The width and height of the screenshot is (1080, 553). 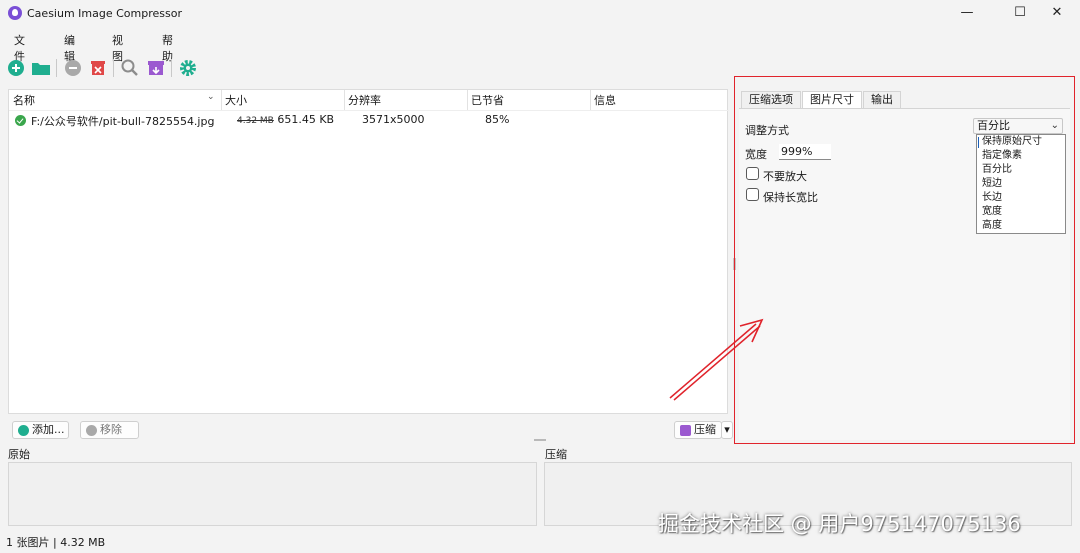 What do you see at coordinates (1002, 156) in the screenshot?
I see `dropdown-option: 指定像素` at bounding box center [1002, 156].